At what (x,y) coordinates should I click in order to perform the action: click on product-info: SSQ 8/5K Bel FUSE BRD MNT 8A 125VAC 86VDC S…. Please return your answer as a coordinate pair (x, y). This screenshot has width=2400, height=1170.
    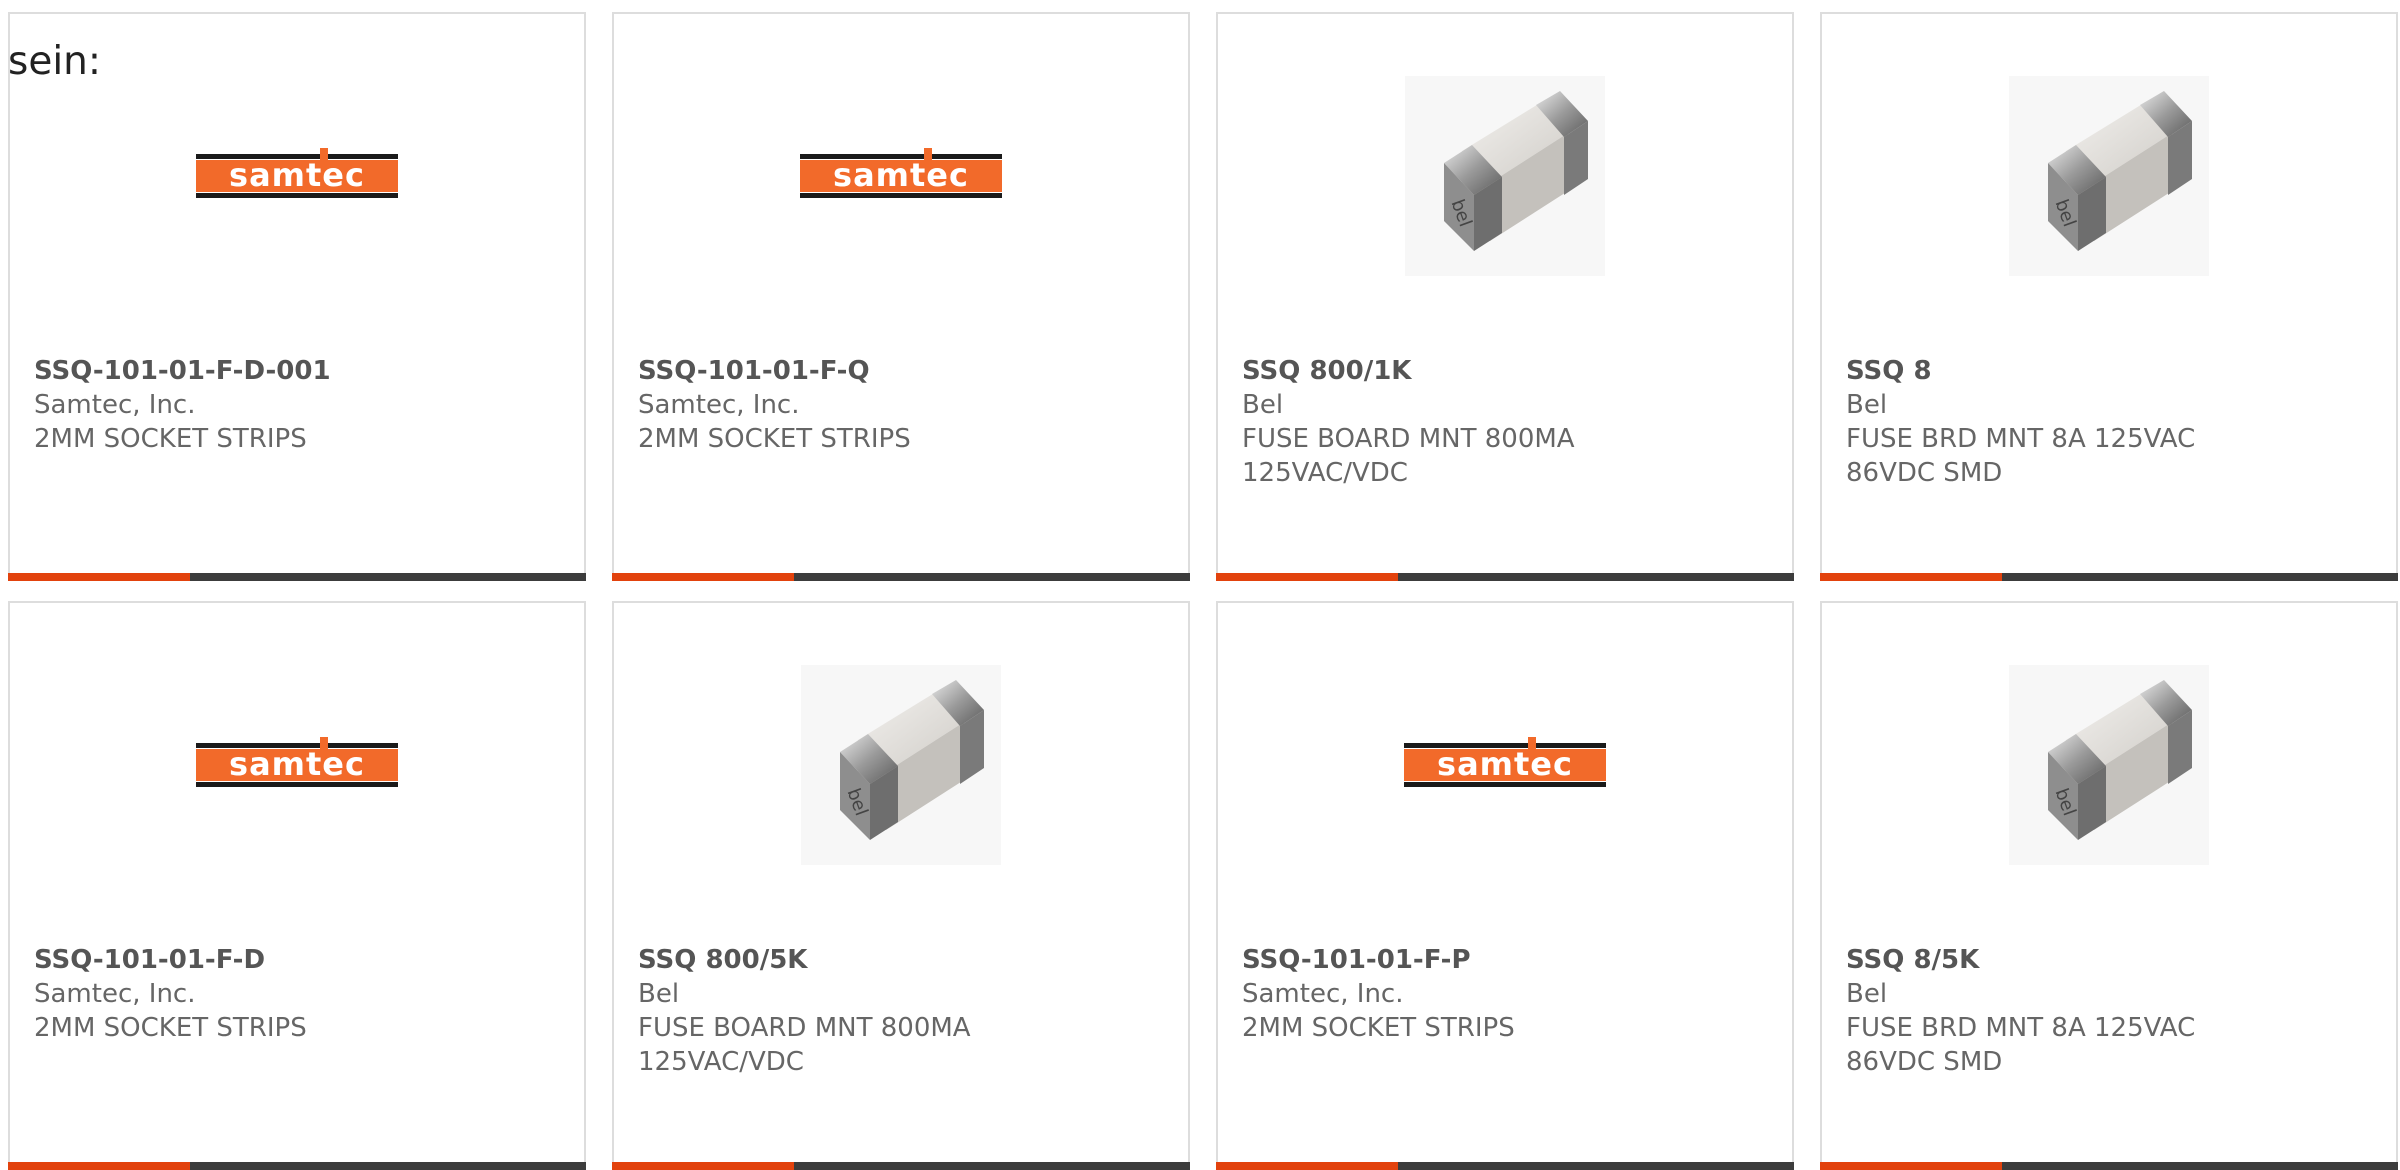
    Looking at the image, I should click on (2111, 1011).